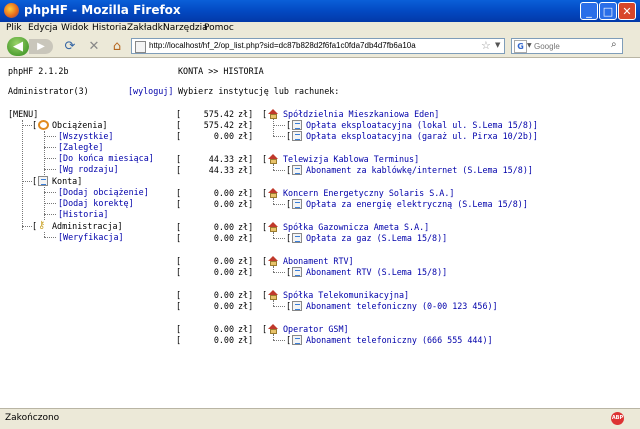  What do you see at coordinates (94, 47) in the screenshot?
I see `stop-icon: ✕` at bounding box center [94, 47].